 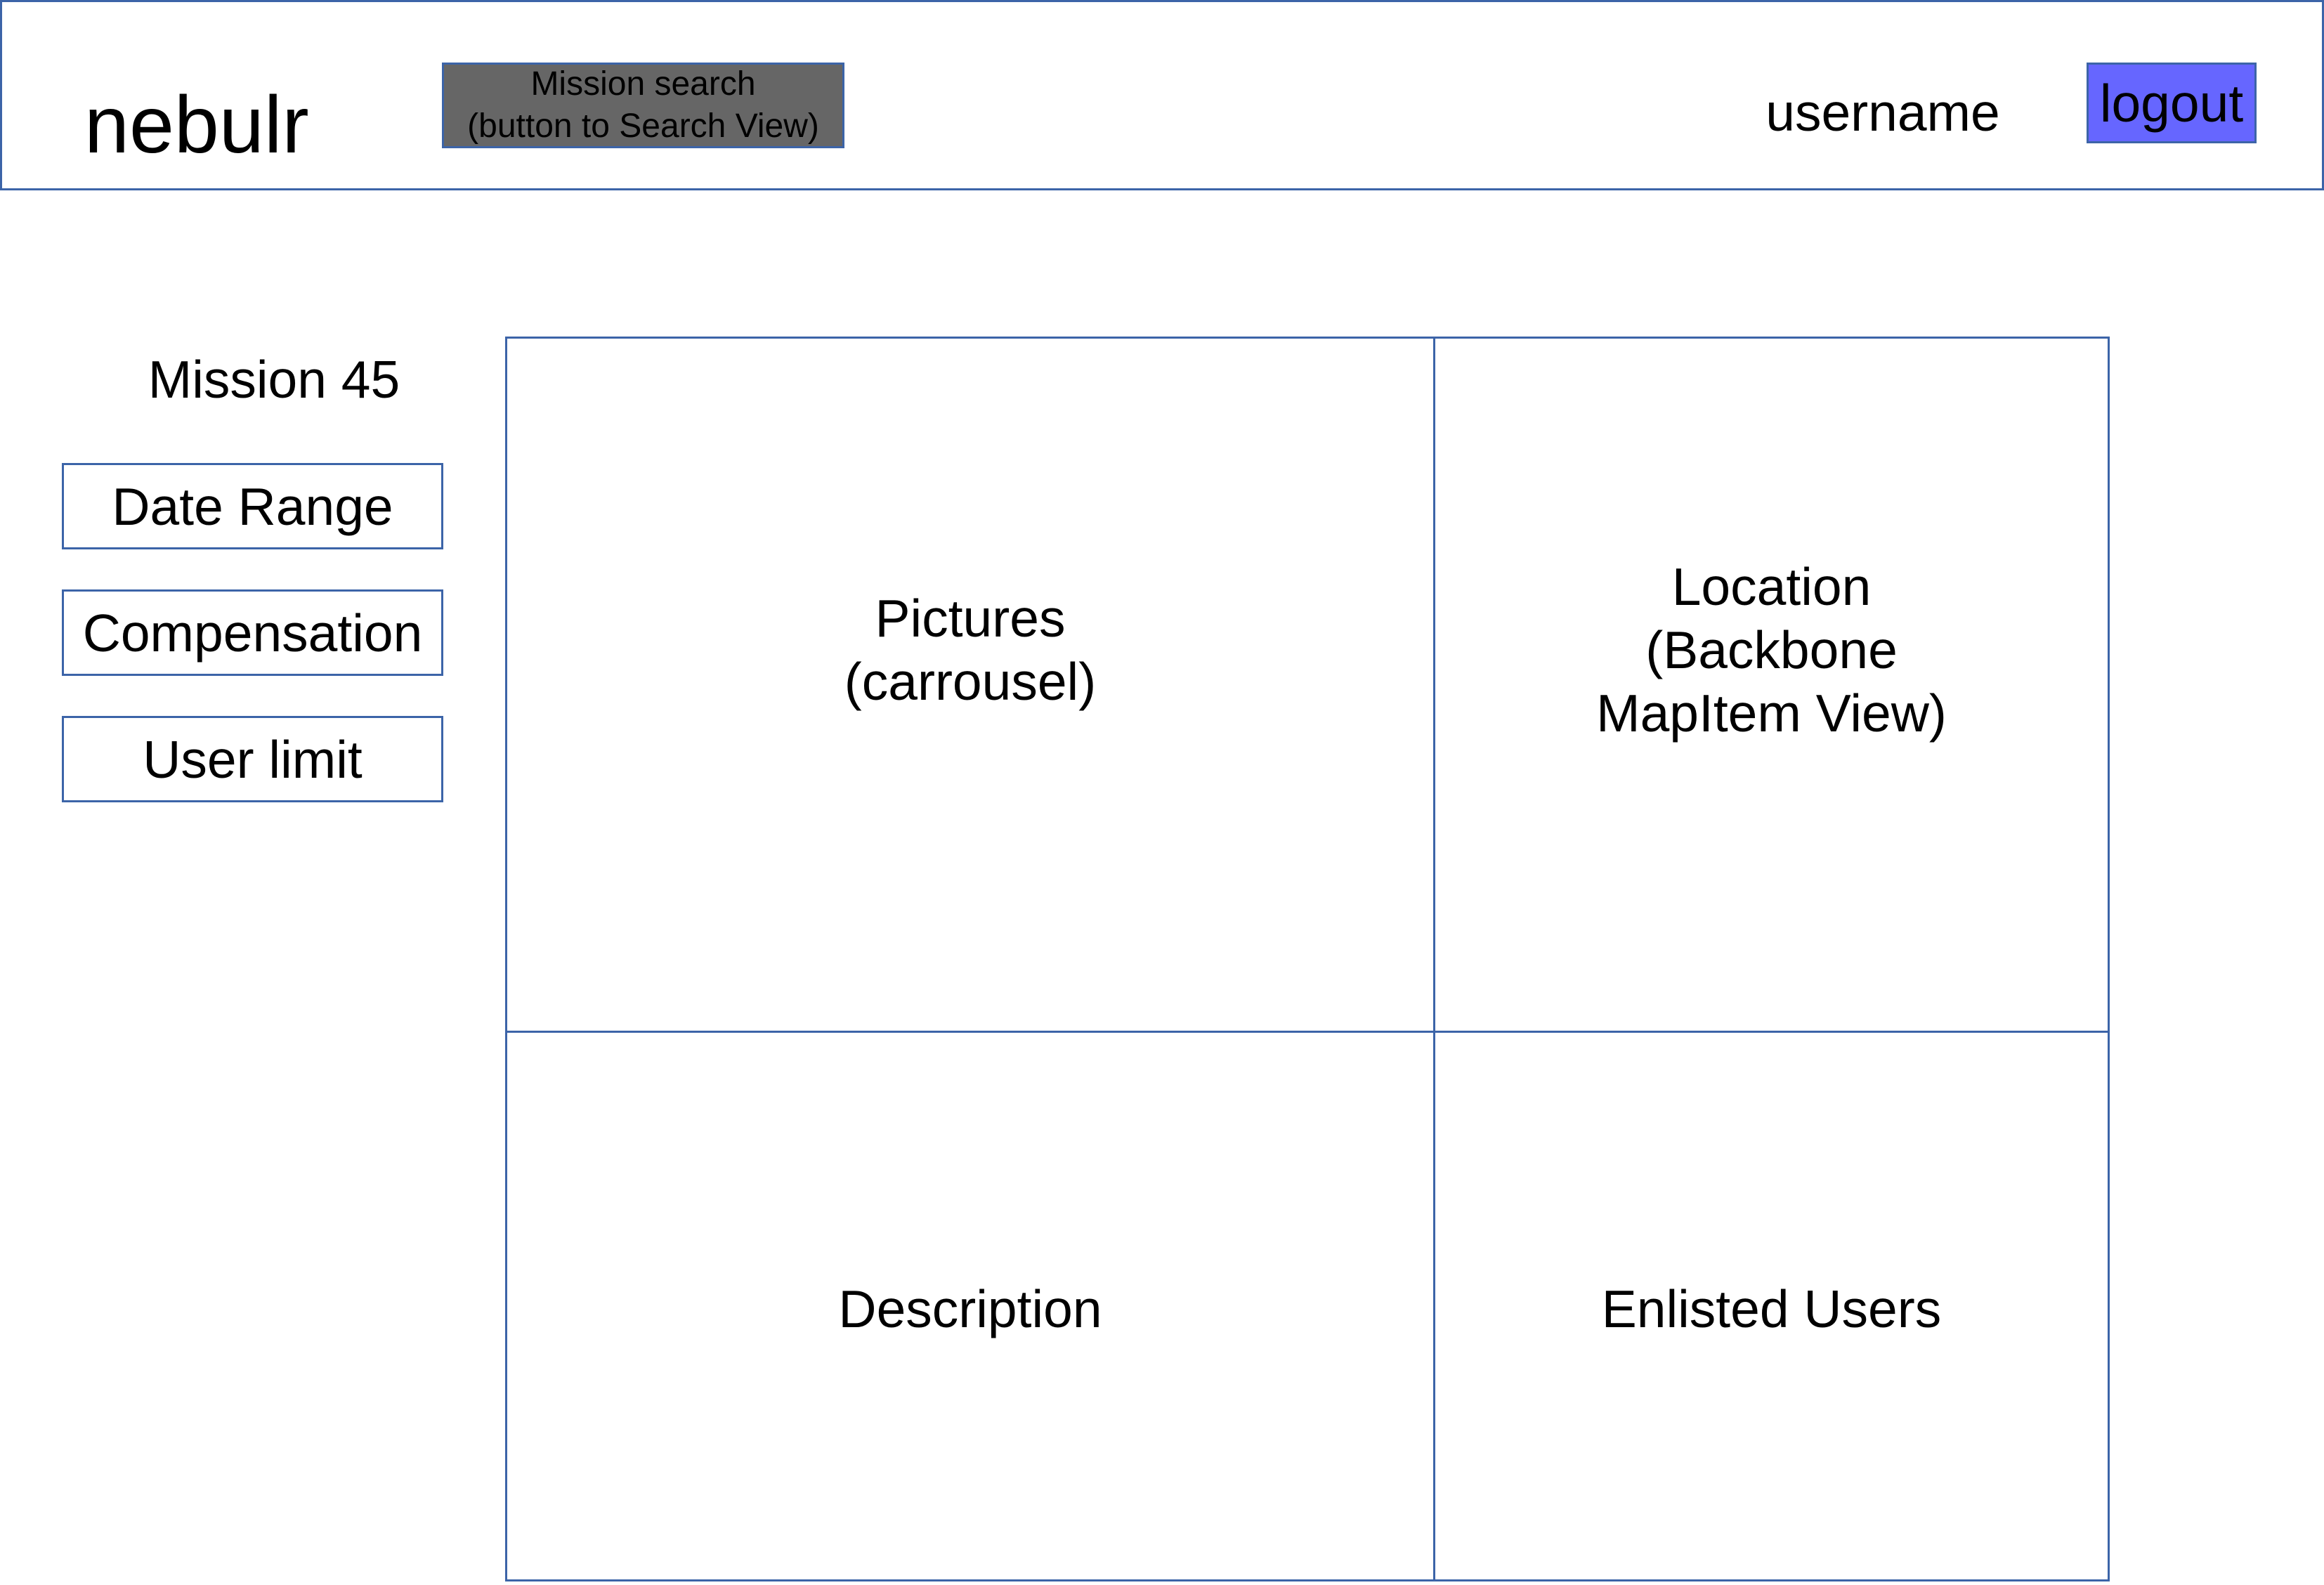 I want to click on date-range-field: Date Range, so click(x=252, y=506).